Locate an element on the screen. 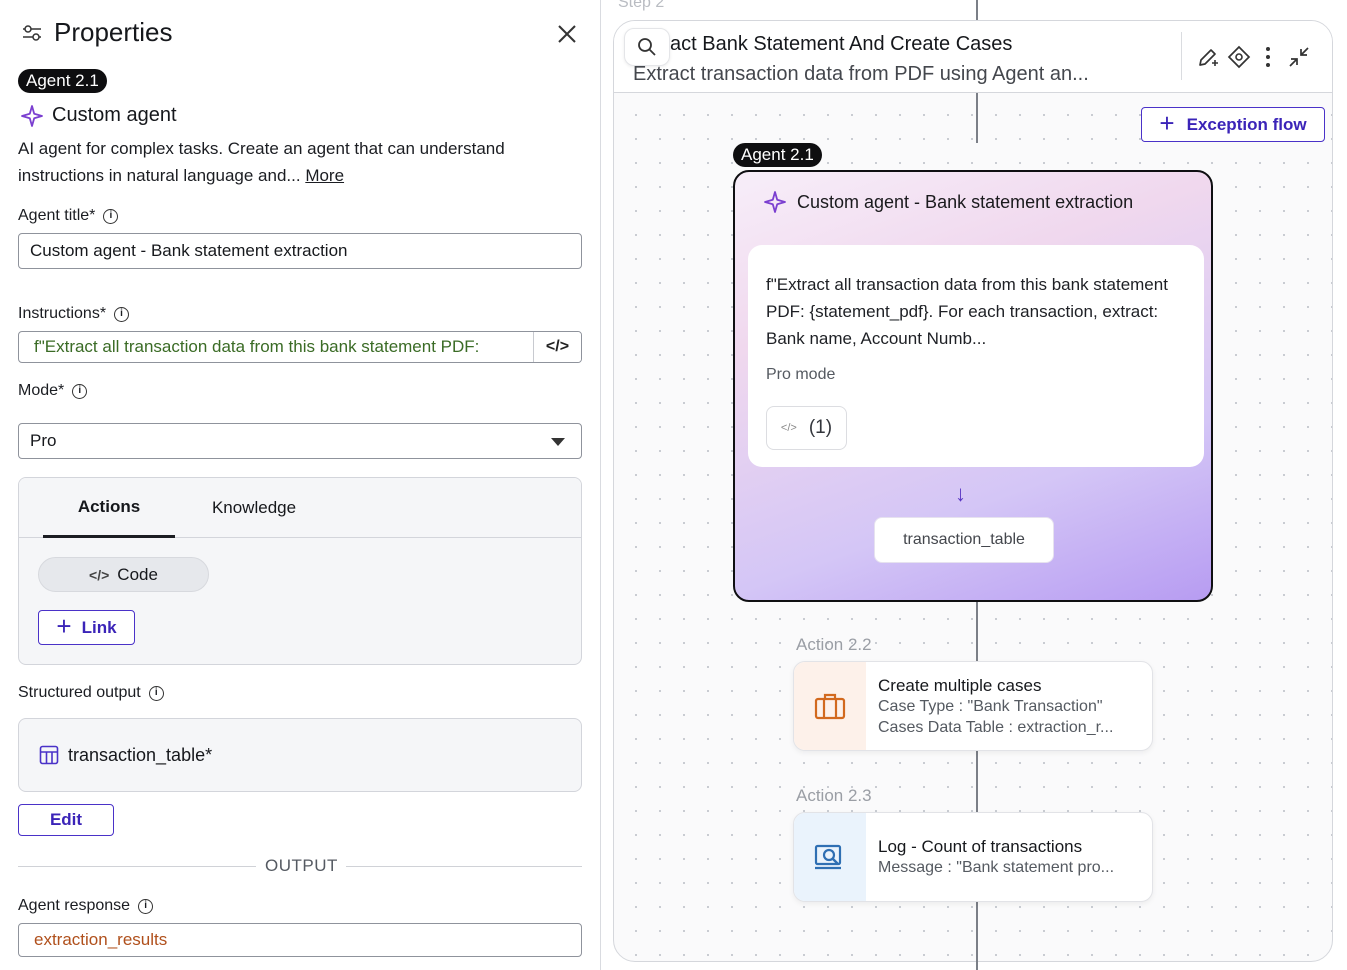 Image resolution: width=1347 pixels, height=970 pixels. mode-select: Pro is located at coordinates (300, 441).